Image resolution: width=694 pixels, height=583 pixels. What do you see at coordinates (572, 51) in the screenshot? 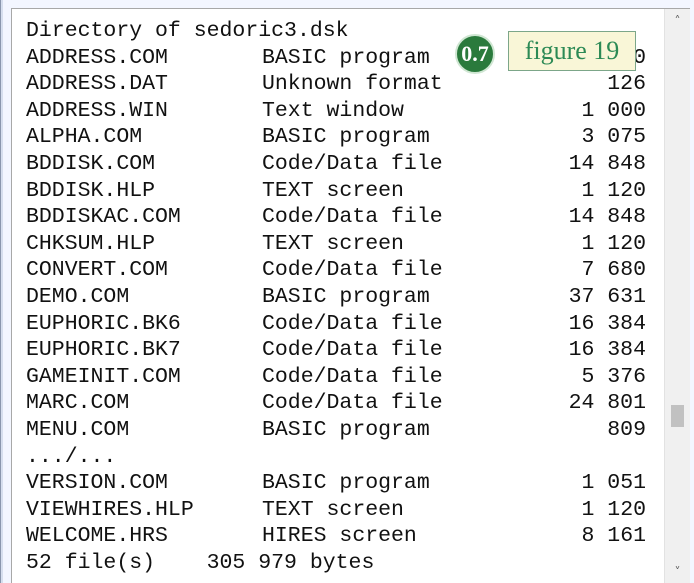
I see `figure-label: figure 19` at bounding box center [572, 51].